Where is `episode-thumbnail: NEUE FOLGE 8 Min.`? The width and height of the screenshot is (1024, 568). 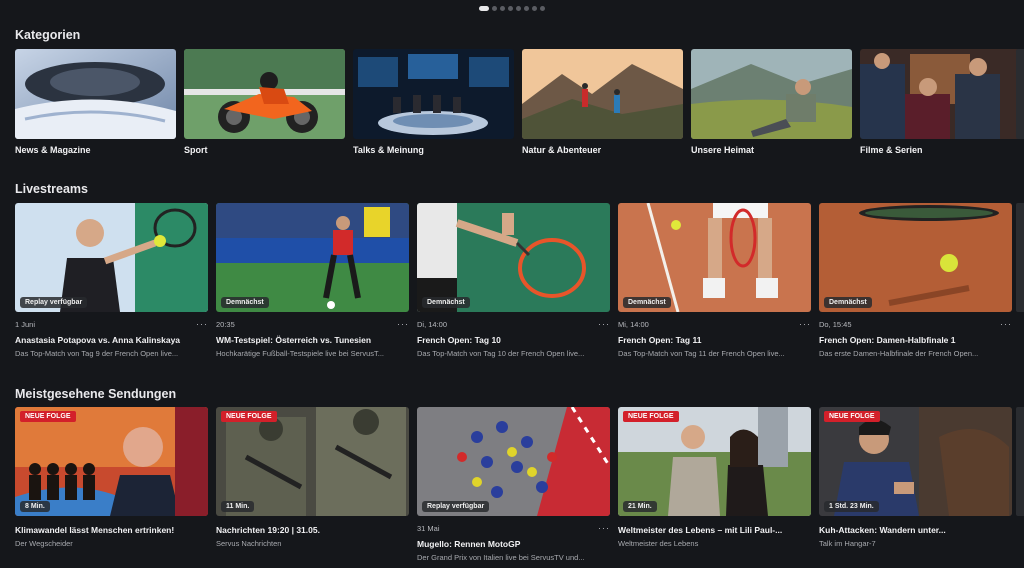
episode-thumbnail: NEUE FOLGE 8 Min. is located at coordinates (111, 461).